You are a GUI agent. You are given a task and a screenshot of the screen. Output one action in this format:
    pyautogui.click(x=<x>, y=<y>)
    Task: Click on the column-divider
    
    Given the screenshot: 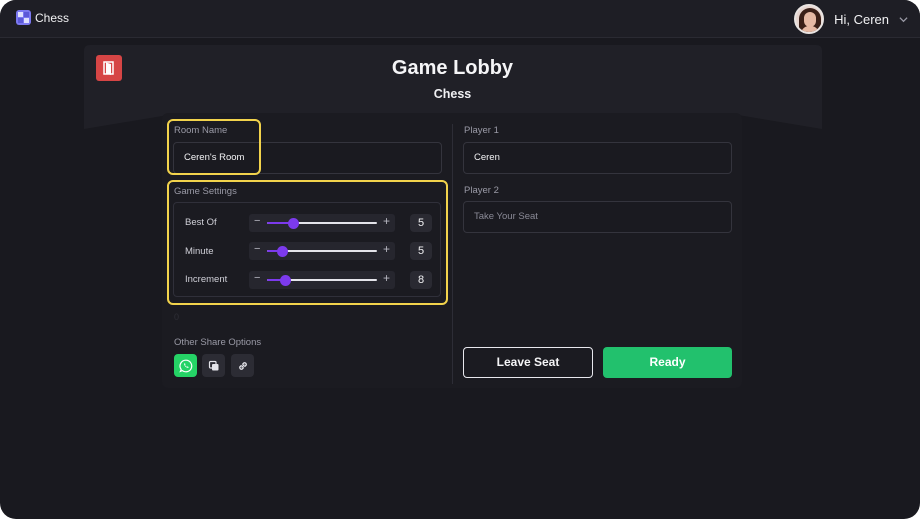 What is the action you would take?
    pyautogui.click(x=452, y=254)
    